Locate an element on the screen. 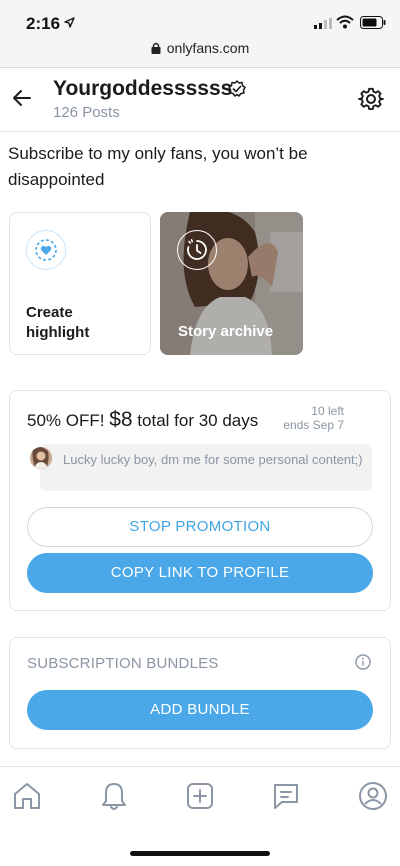 The width and height of the screenshot is (400, 866). add-bundle-button: ADD BUNDLE is located at coordinates (200, 710).